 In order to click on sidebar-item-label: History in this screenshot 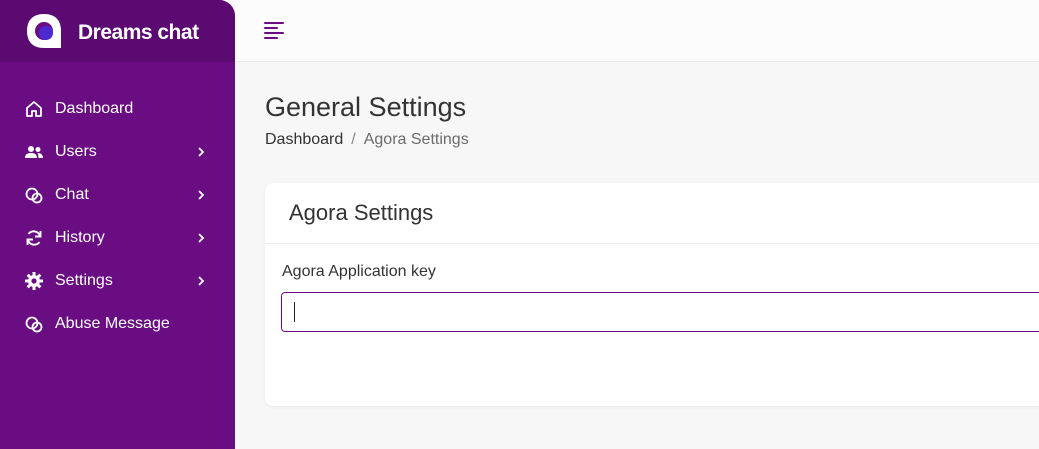, I will do `click(80, 237)`.